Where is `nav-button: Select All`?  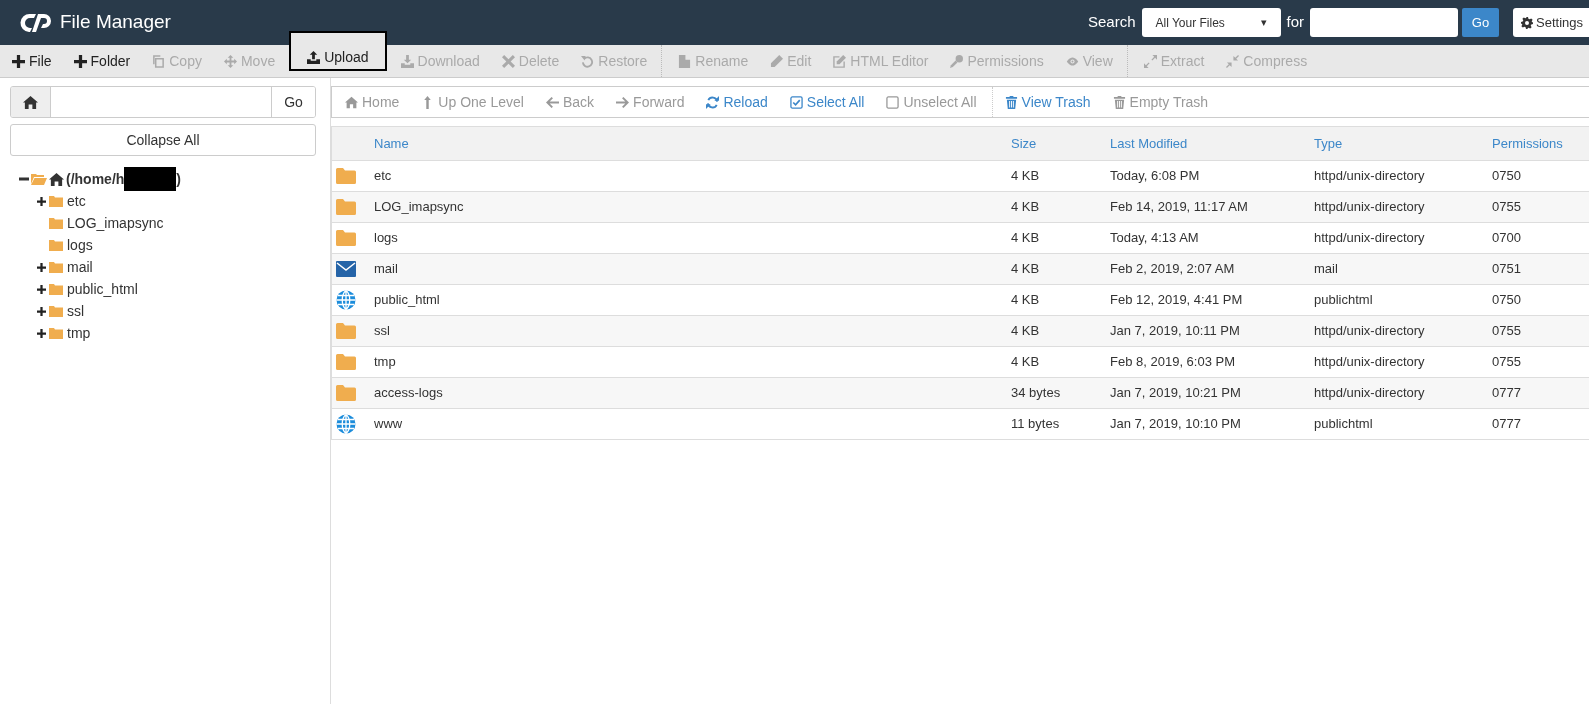 nav-button: Select All is located at coordinates (827, 102).